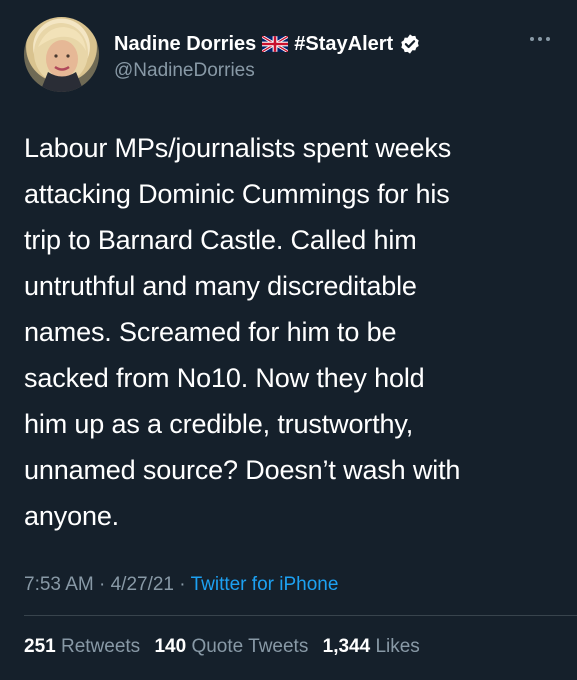  I want to click on likes-stat: 1,344 Likes, so click(371, 646).